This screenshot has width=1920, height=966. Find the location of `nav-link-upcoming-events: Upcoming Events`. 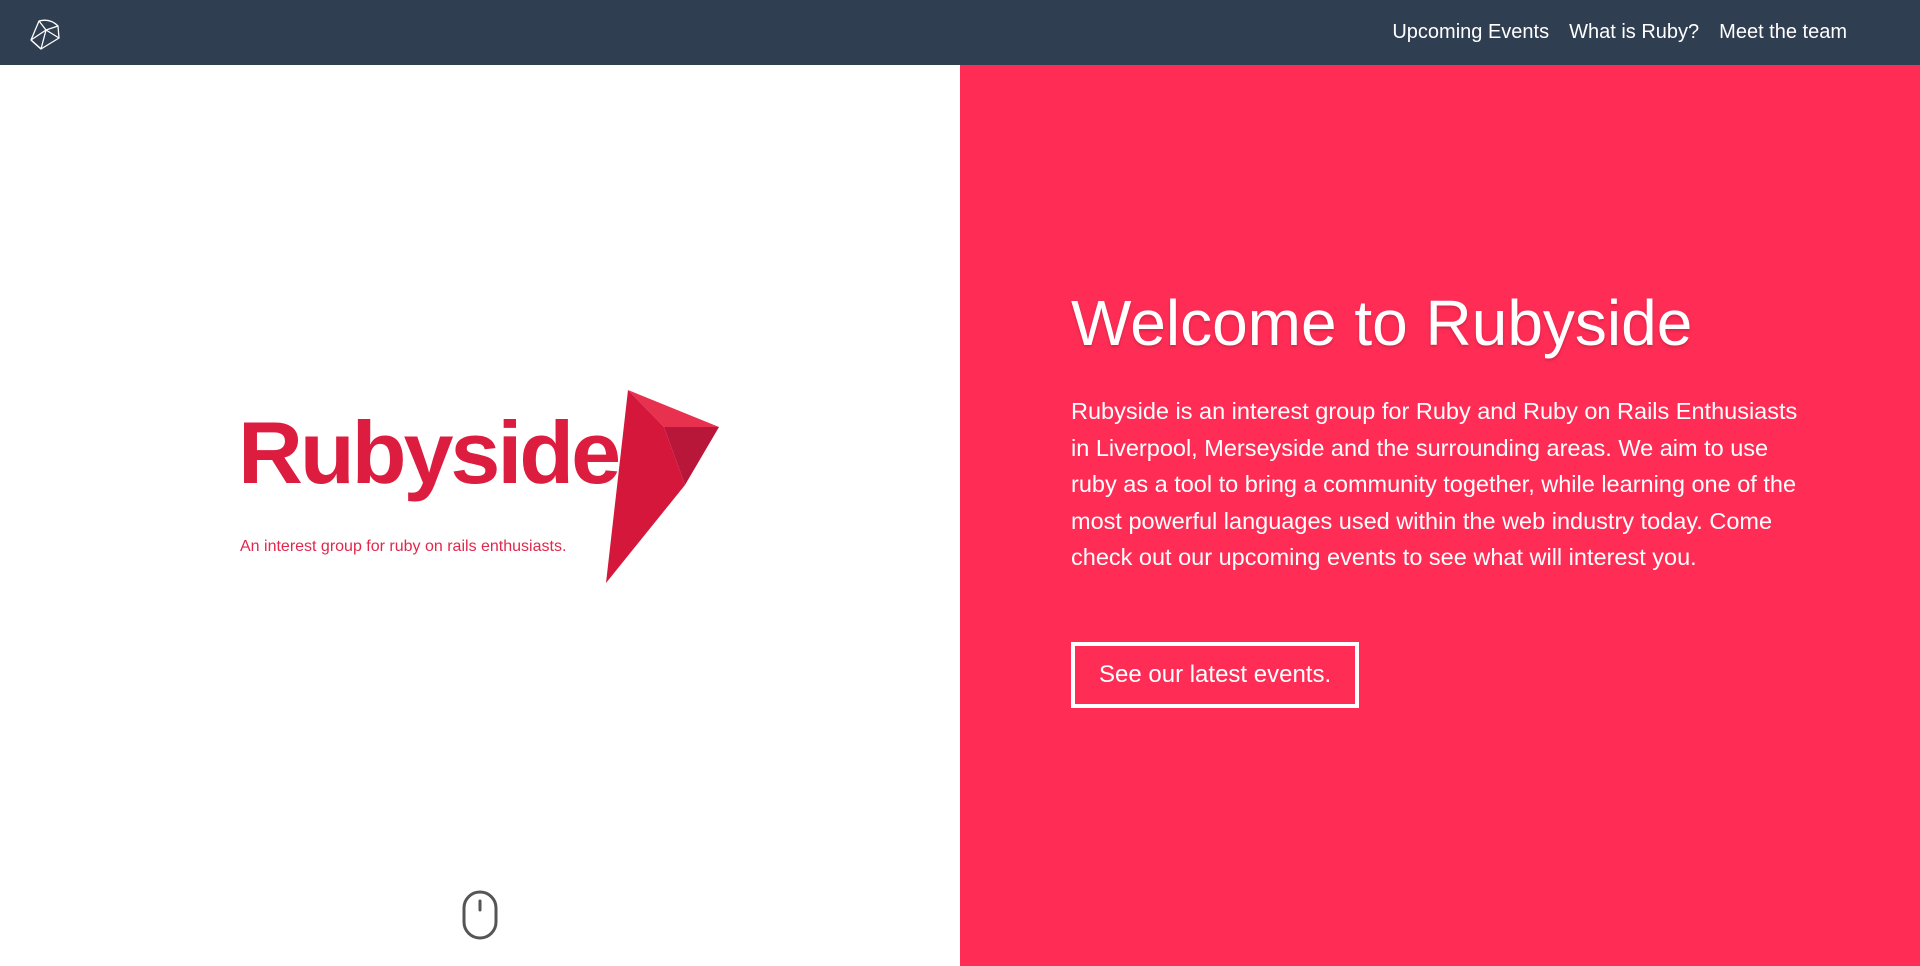

nav-link-upcoming-events: Upcoming Events is located at coordinates (1470, 32).